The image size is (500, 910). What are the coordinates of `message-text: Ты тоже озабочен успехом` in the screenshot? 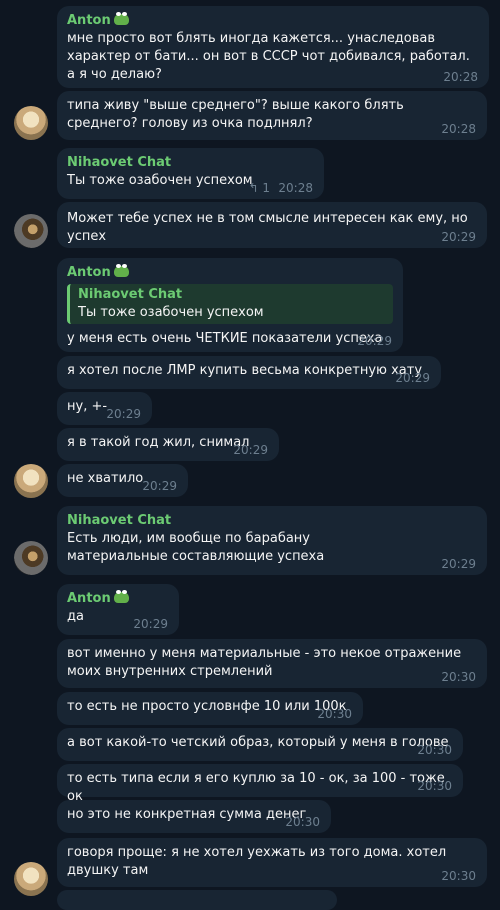 It's located at (160, 180).